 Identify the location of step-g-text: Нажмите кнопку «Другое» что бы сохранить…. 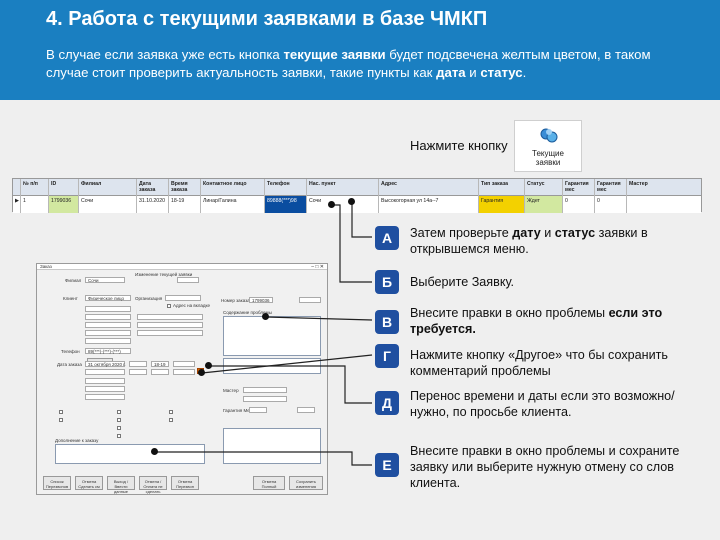
(539, 363).